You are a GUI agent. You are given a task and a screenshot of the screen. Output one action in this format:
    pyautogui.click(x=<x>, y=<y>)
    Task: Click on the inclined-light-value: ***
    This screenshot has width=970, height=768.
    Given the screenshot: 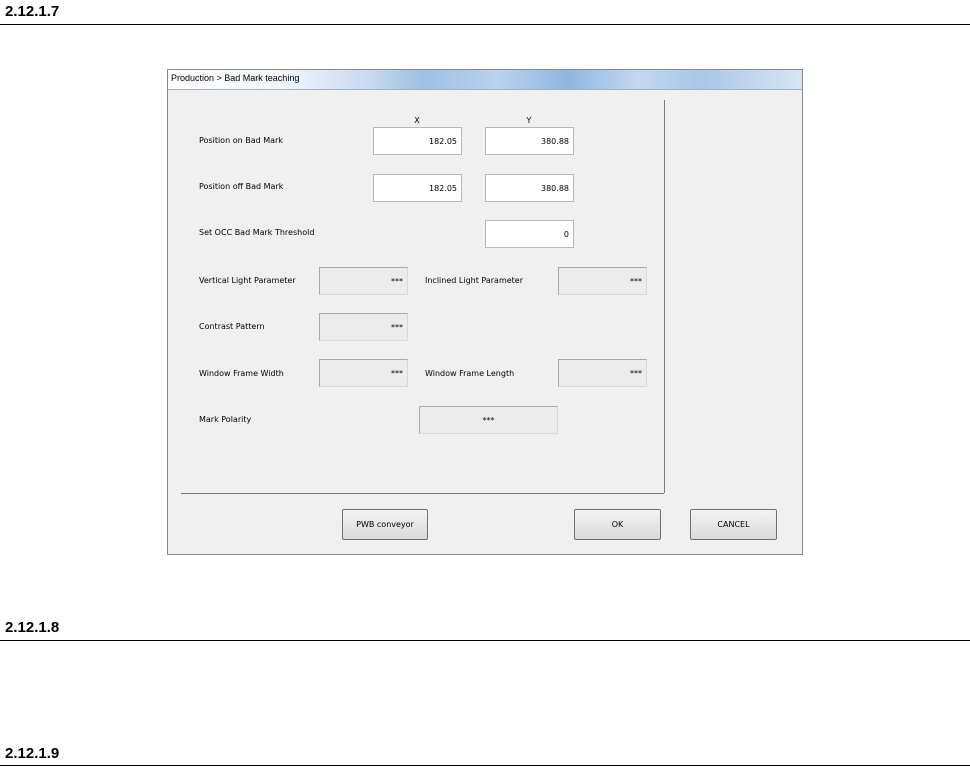 What is the action you would take?
    pyautogui.click(x=602, y=281)
    